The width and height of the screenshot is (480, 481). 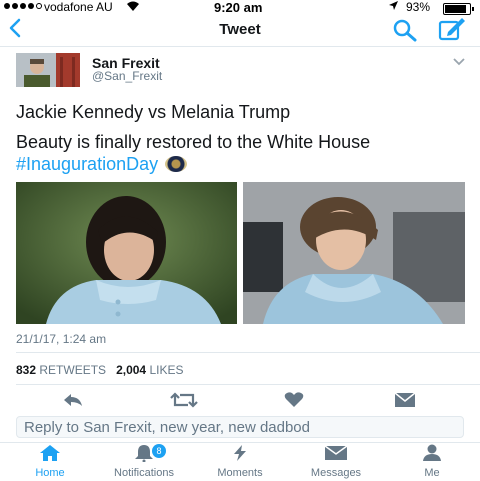 What do you see at coordinates (458, 9) in the screenshot?
I see `battery-icon` at bounding box center [458, 9].